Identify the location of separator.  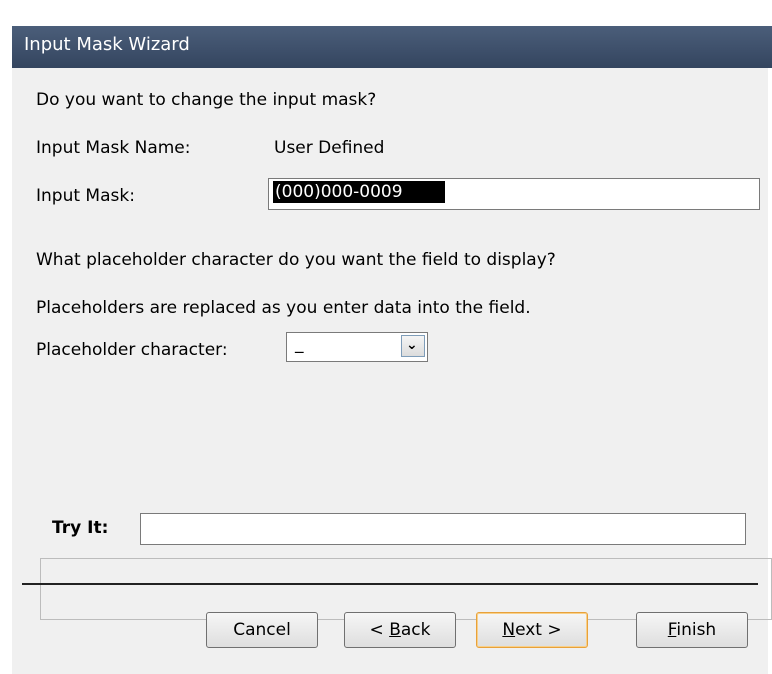
(390, 584).